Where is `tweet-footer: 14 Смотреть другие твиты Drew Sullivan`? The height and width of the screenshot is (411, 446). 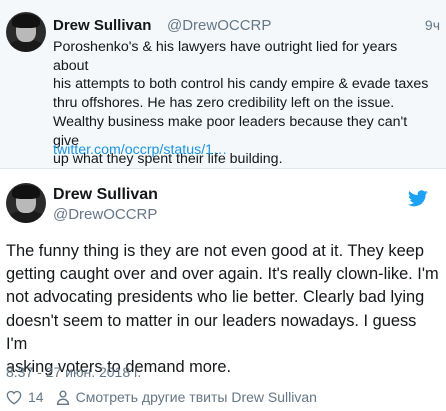
tweet-footer: 14 Смотреть другие твиты Drew Sullivan is located at coordinates (161, 397).